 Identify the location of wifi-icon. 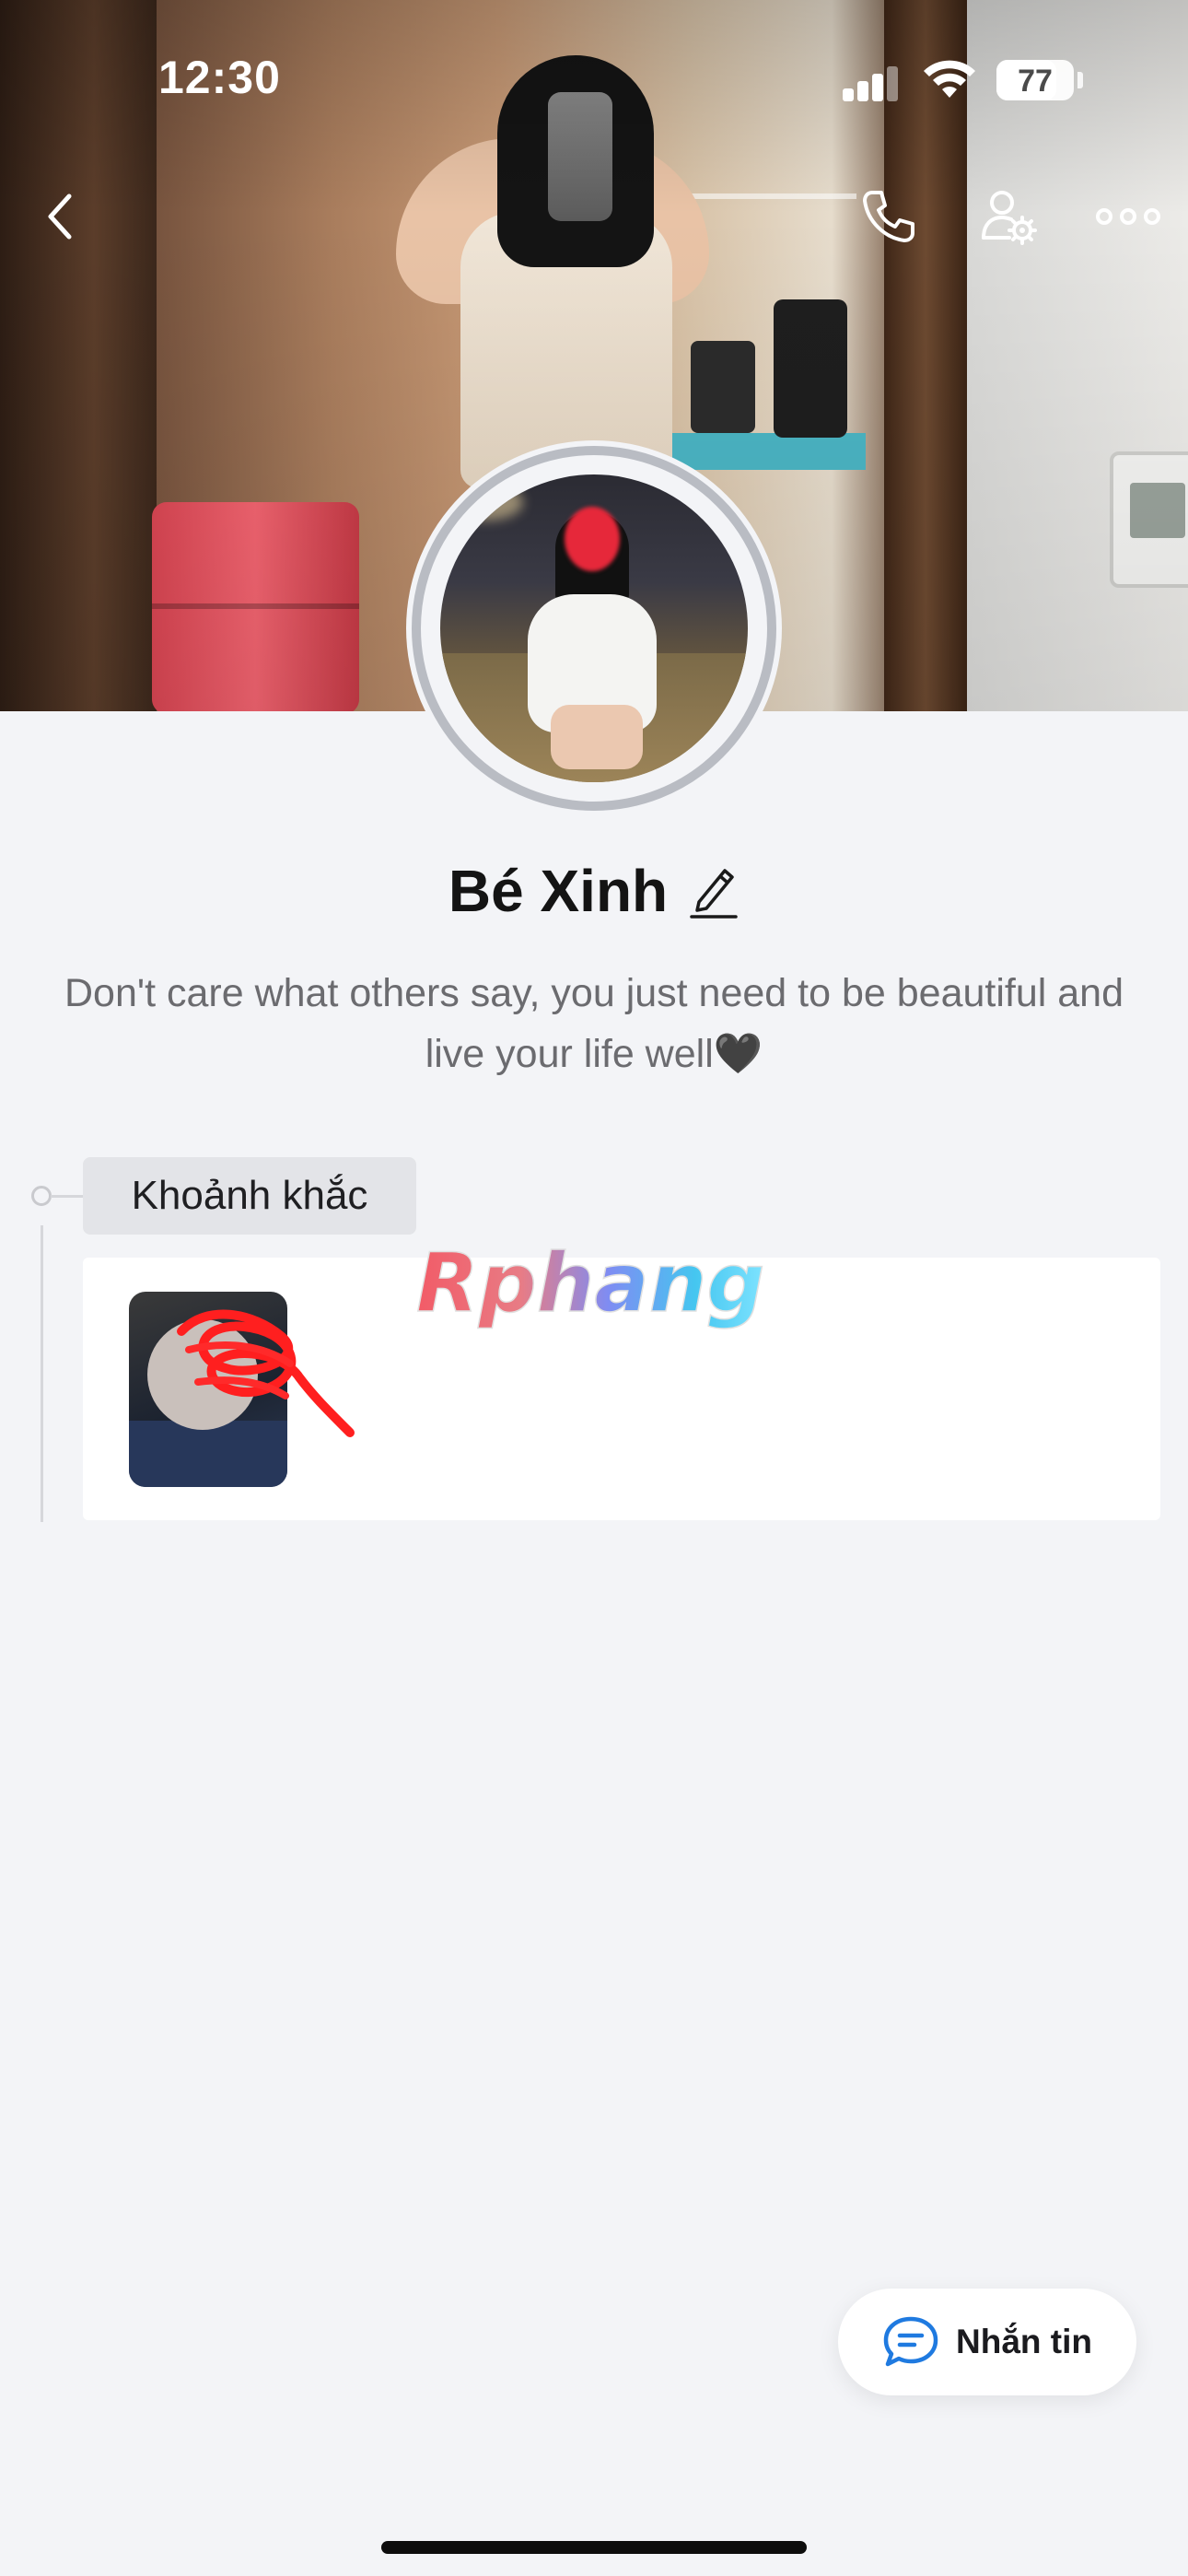
(949, 79).